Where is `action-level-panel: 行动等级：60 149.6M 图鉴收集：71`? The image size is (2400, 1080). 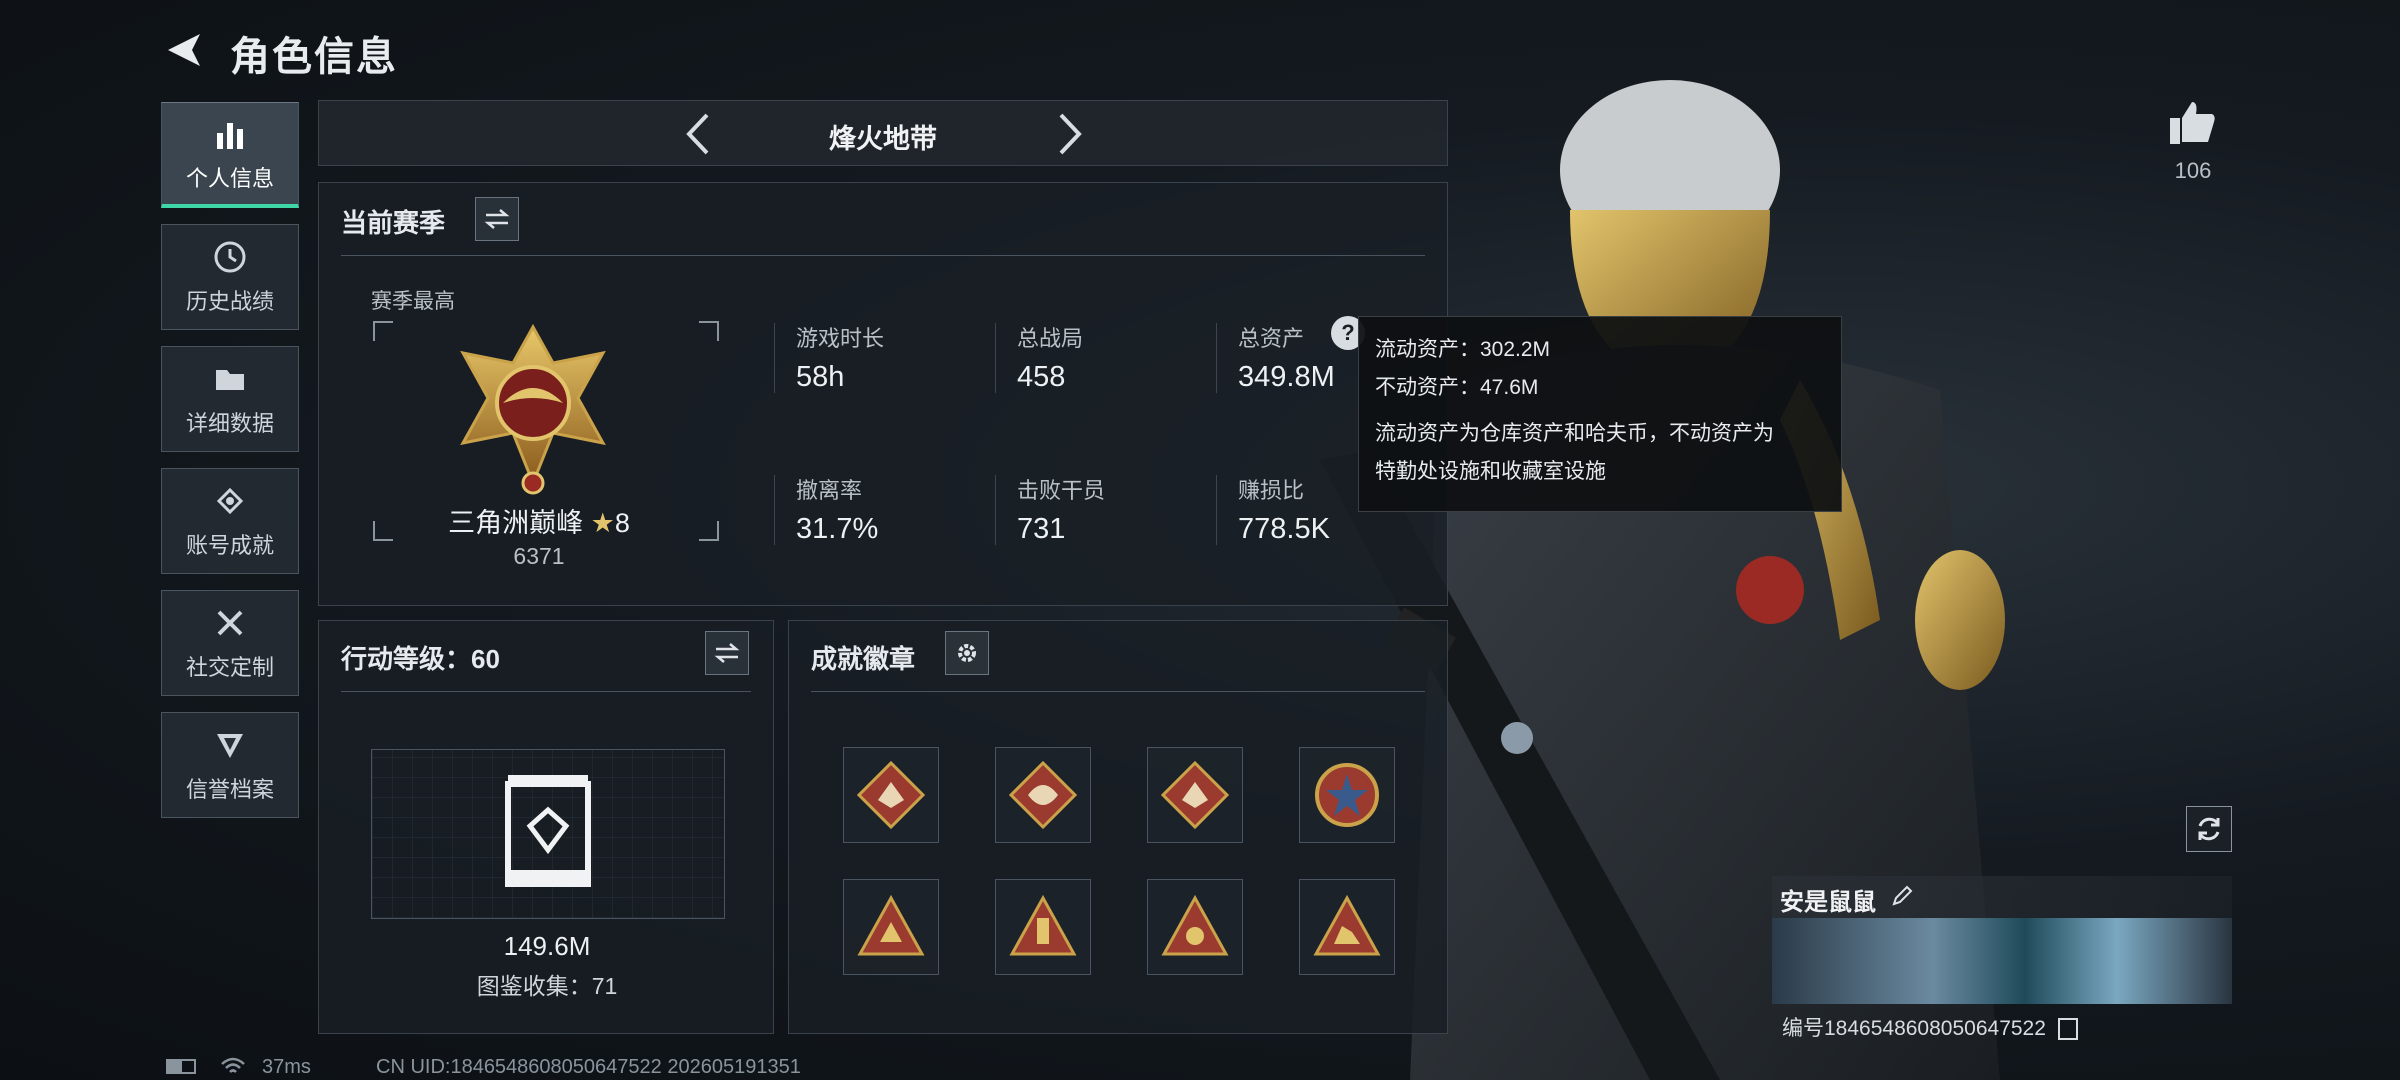 action-level-panel: 行动等级：60 149.6M 图鉴收集：71 is located at coordinates (546, 827).